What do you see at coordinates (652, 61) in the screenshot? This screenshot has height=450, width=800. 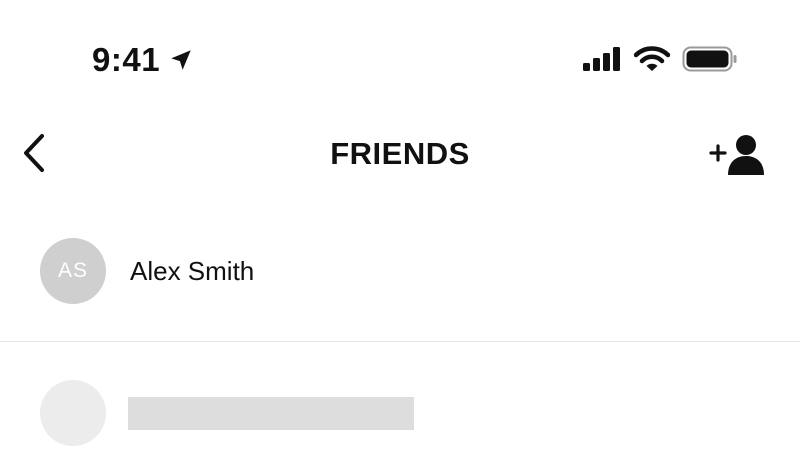 I see `wifi-icon` at bounding box center [652, 61].